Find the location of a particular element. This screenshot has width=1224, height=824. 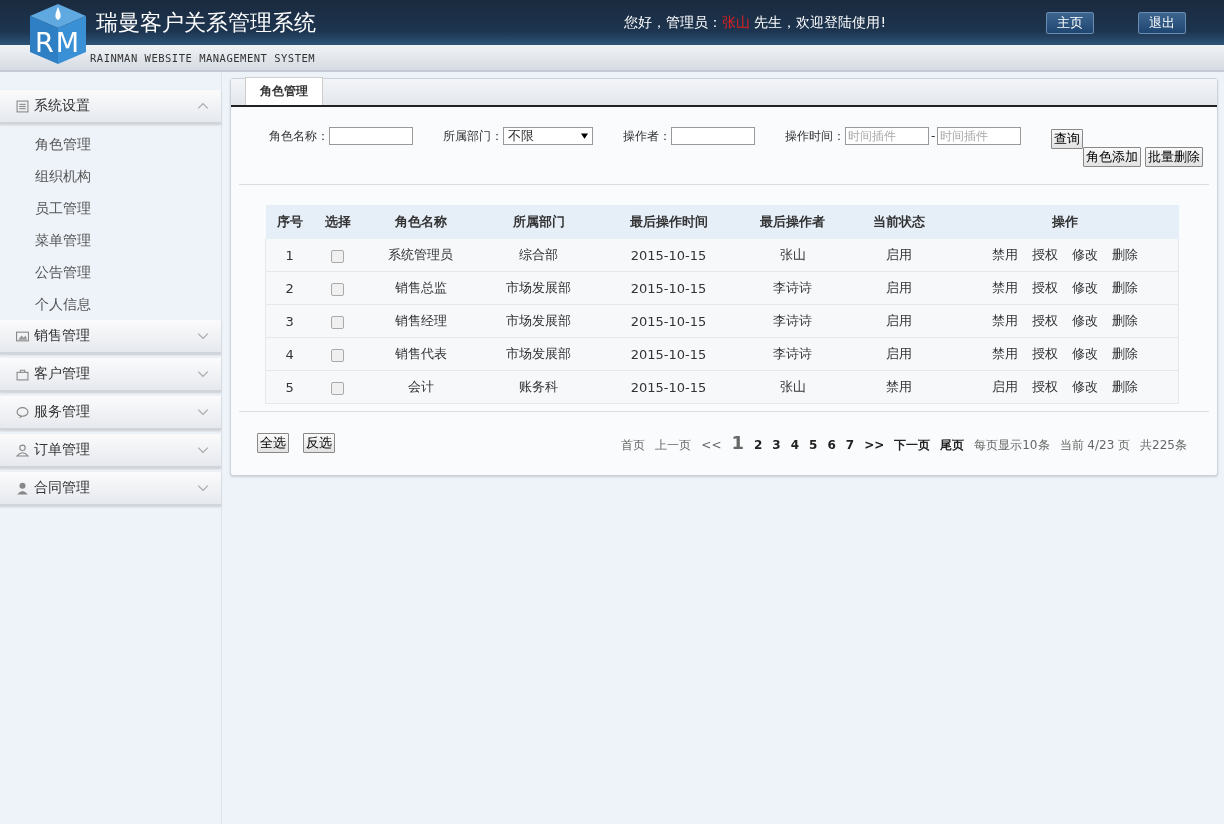

table-cell: 系统管理员 is located at coordinates (420, 255).